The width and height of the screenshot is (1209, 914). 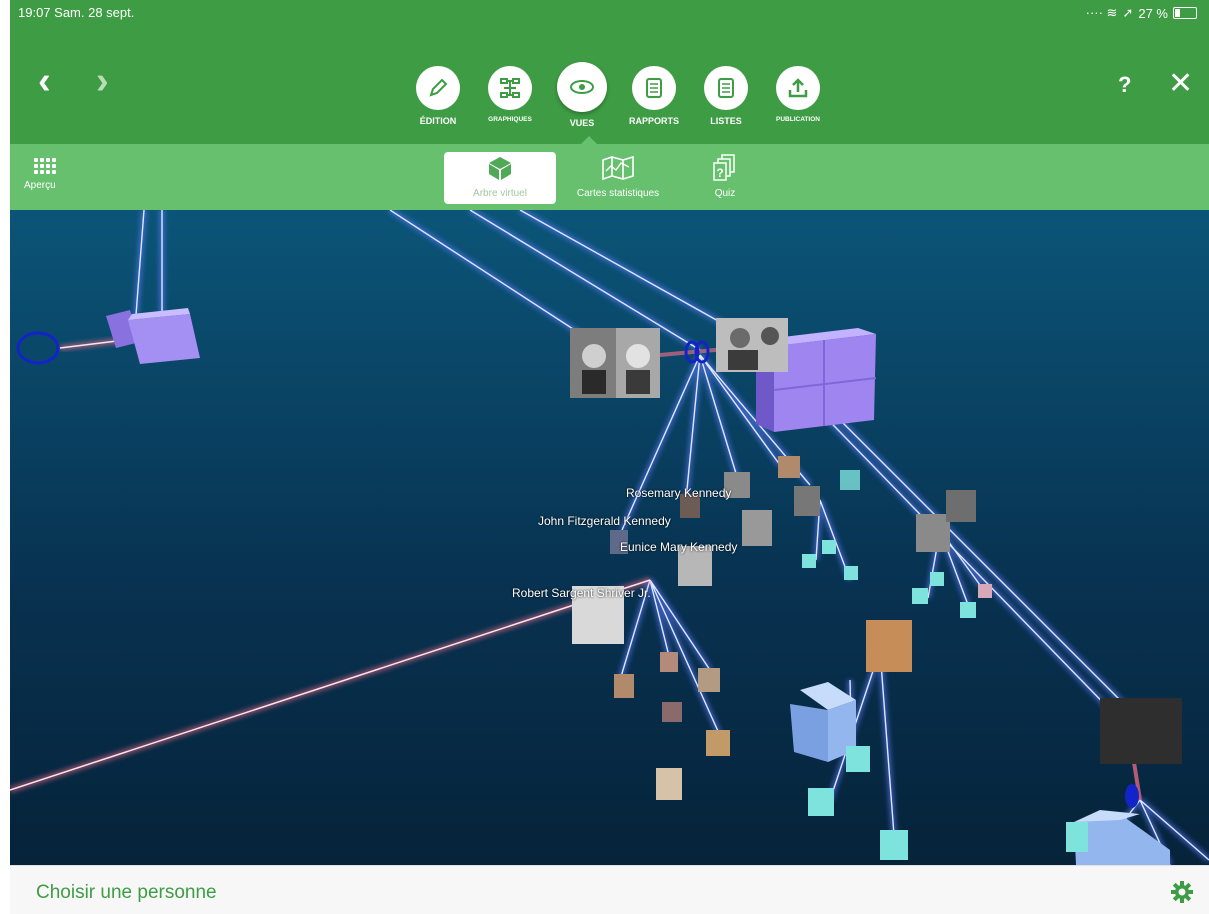 I want to click on tree-chart-icon, so click(x=510, y=88).